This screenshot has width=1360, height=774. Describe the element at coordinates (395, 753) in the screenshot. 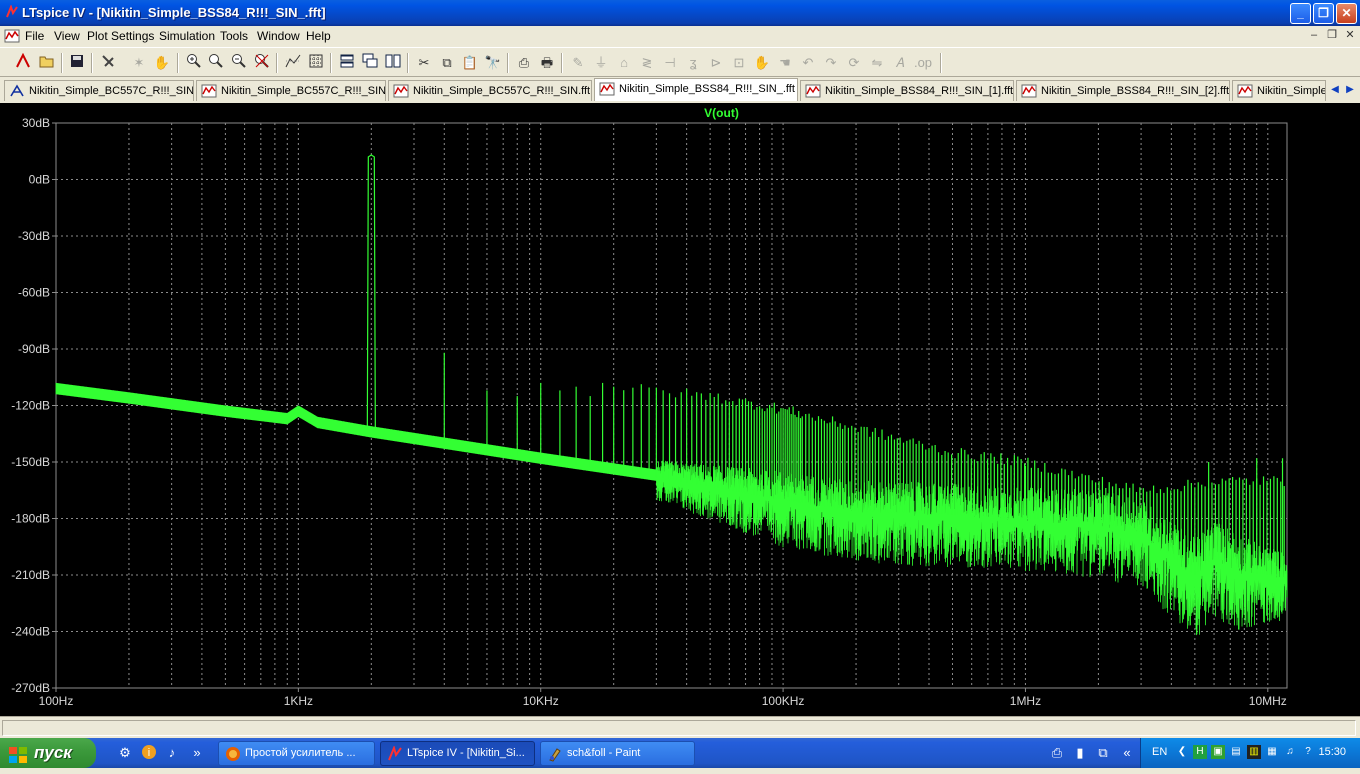

I see `ltspice-icon` at that location.